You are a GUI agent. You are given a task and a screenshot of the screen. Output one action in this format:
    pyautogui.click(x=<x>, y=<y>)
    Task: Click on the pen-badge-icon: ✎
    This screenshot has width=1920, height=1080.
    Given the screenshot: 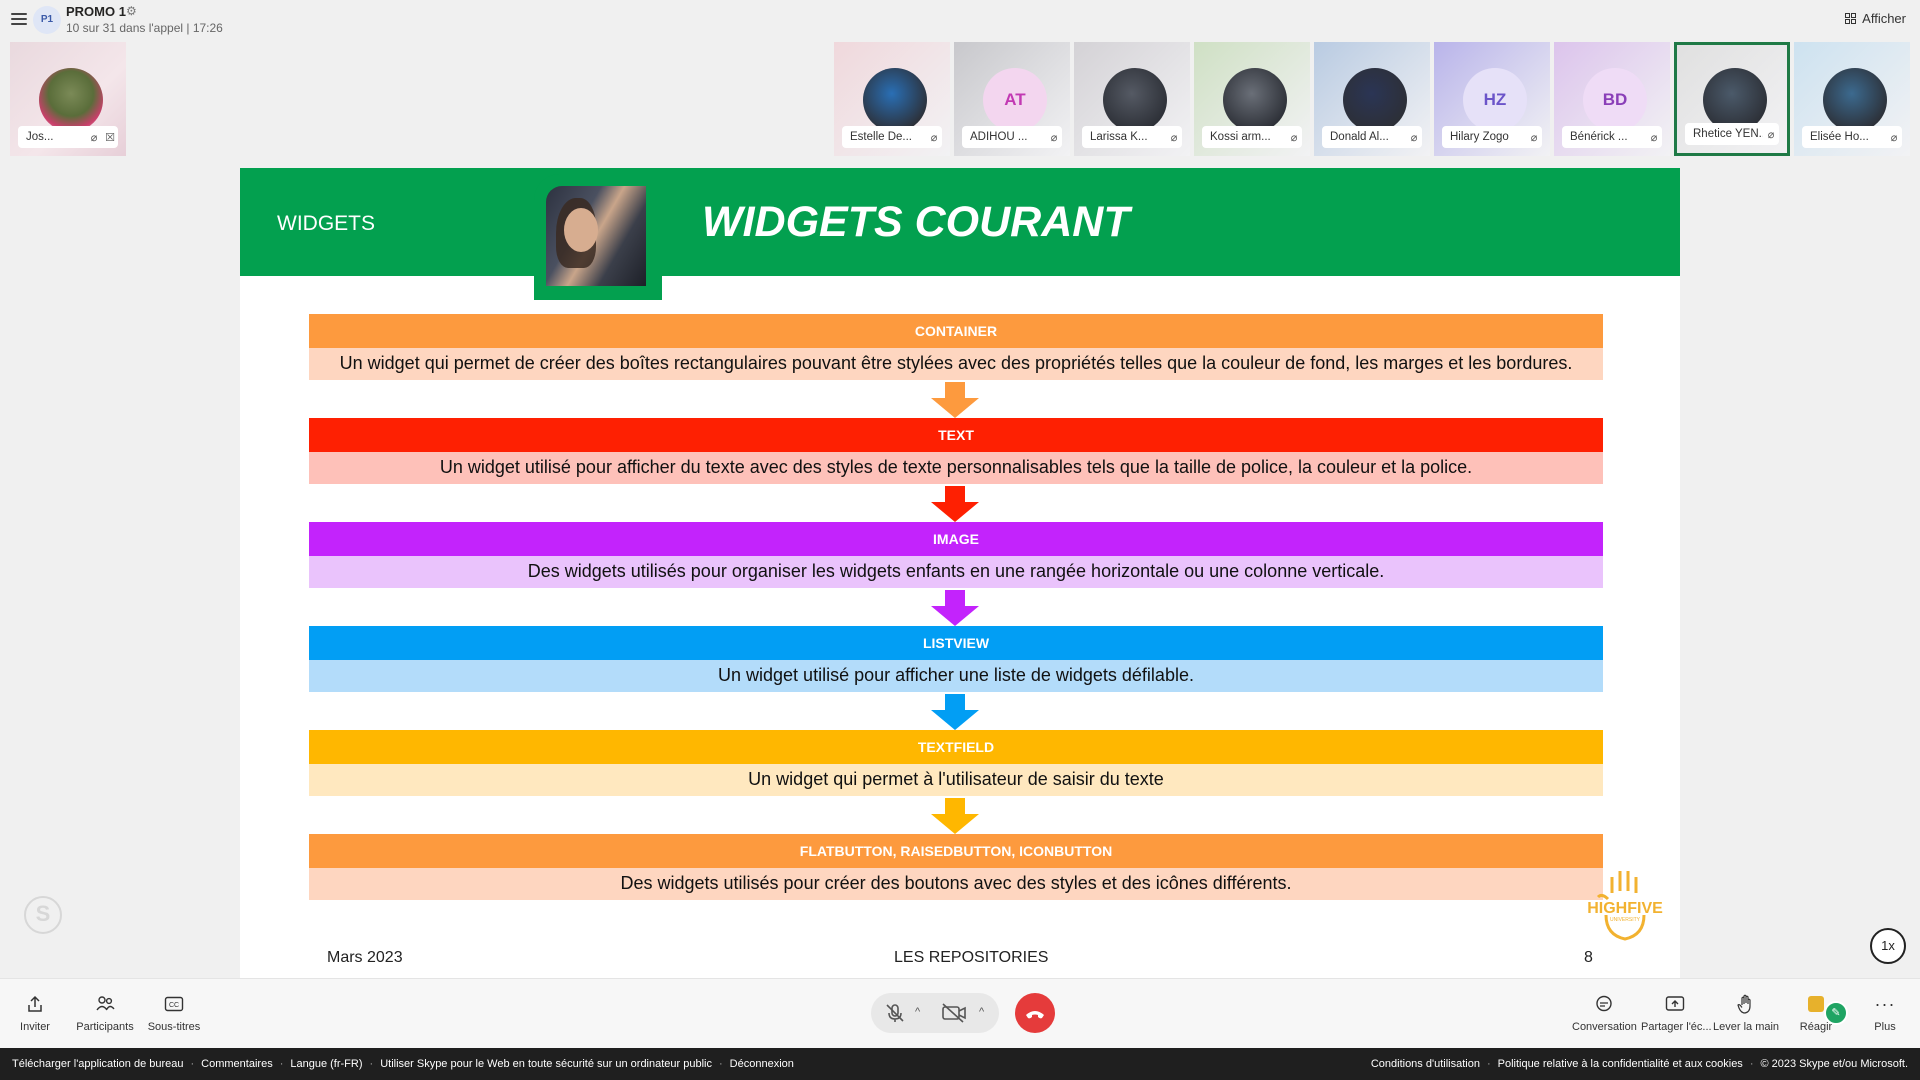 What is the action you would take?
    pyautogui.click(x=1836, y=1013)
    